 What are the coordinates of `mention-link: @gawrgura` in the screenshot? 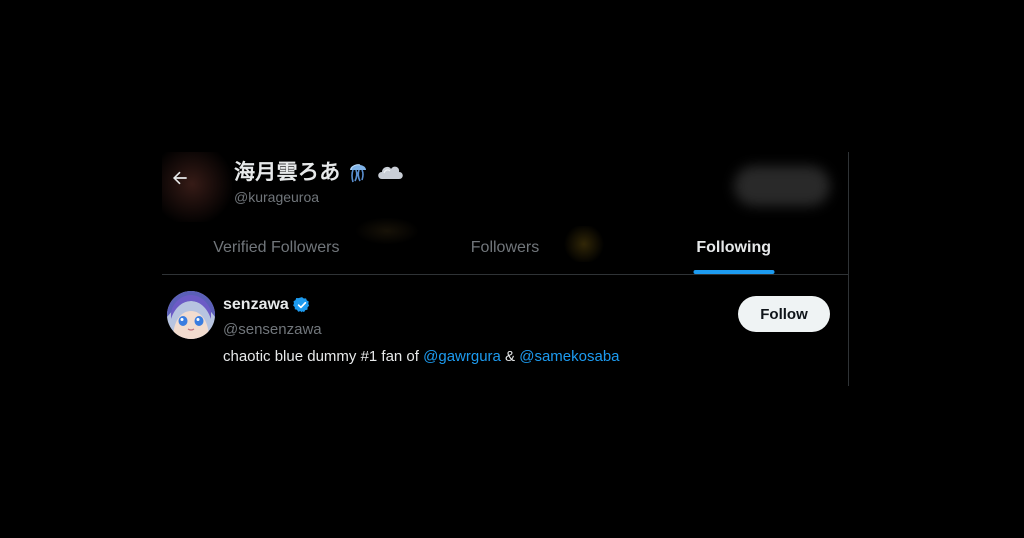 It's located at (462, 356).